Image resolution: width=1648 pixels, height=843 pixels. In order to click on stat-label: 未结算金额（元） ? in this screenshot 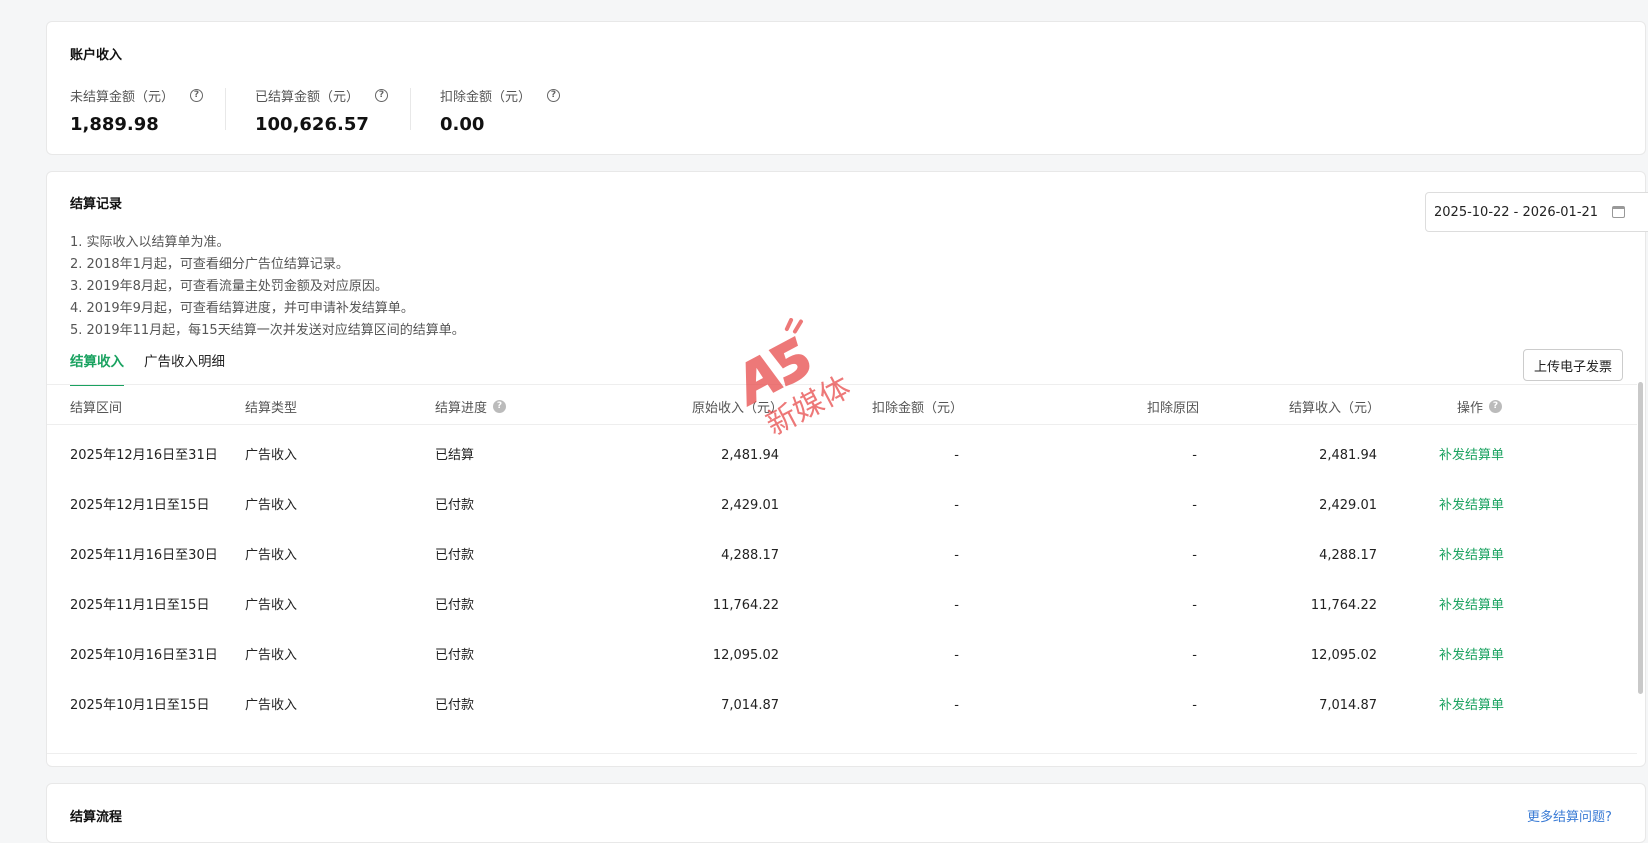, I will do `click(137, 95)`.